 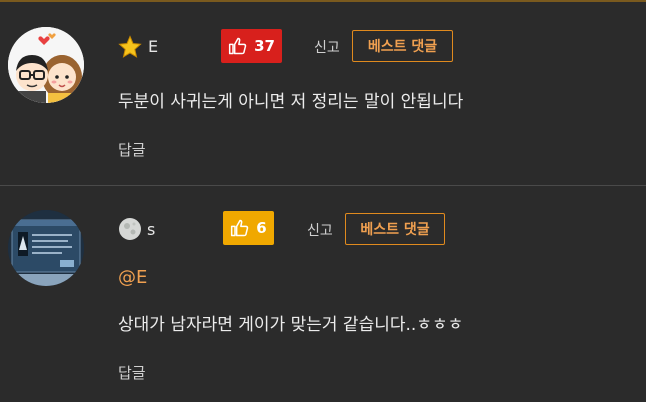 I want to click on couple-cartoon-icon, so click(x=46, y=65).